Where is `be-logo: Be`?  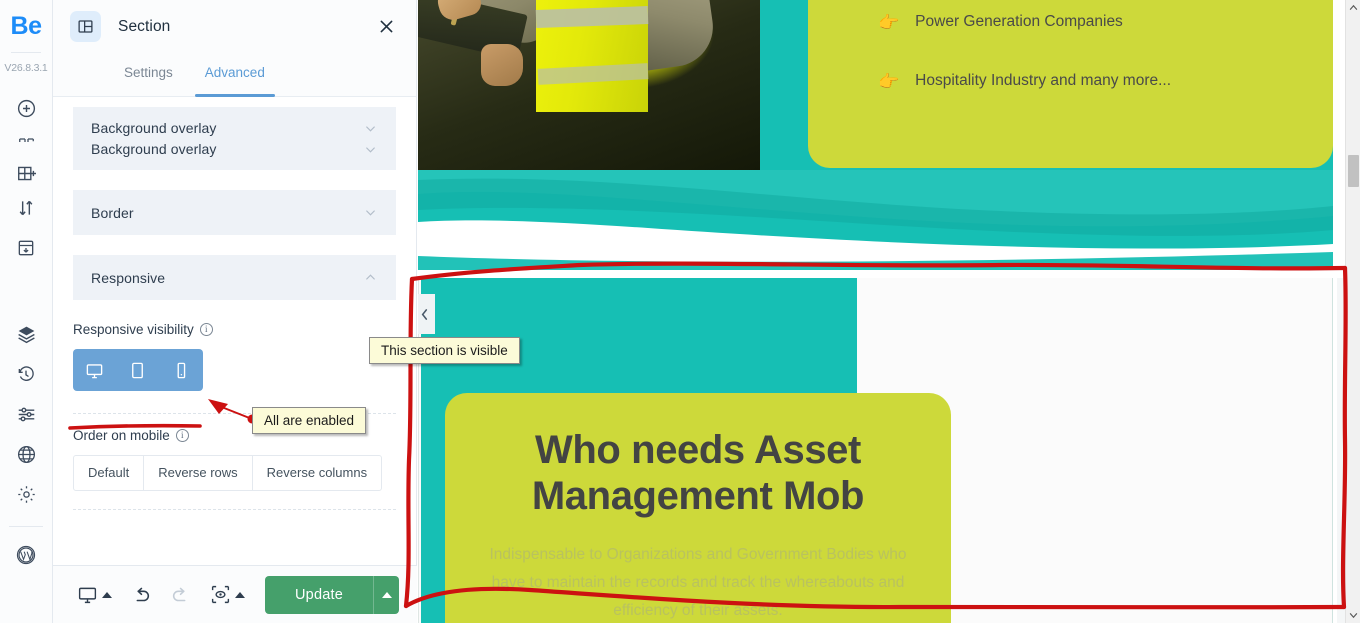 be-logo: Be is located at coordinates (26, 26).